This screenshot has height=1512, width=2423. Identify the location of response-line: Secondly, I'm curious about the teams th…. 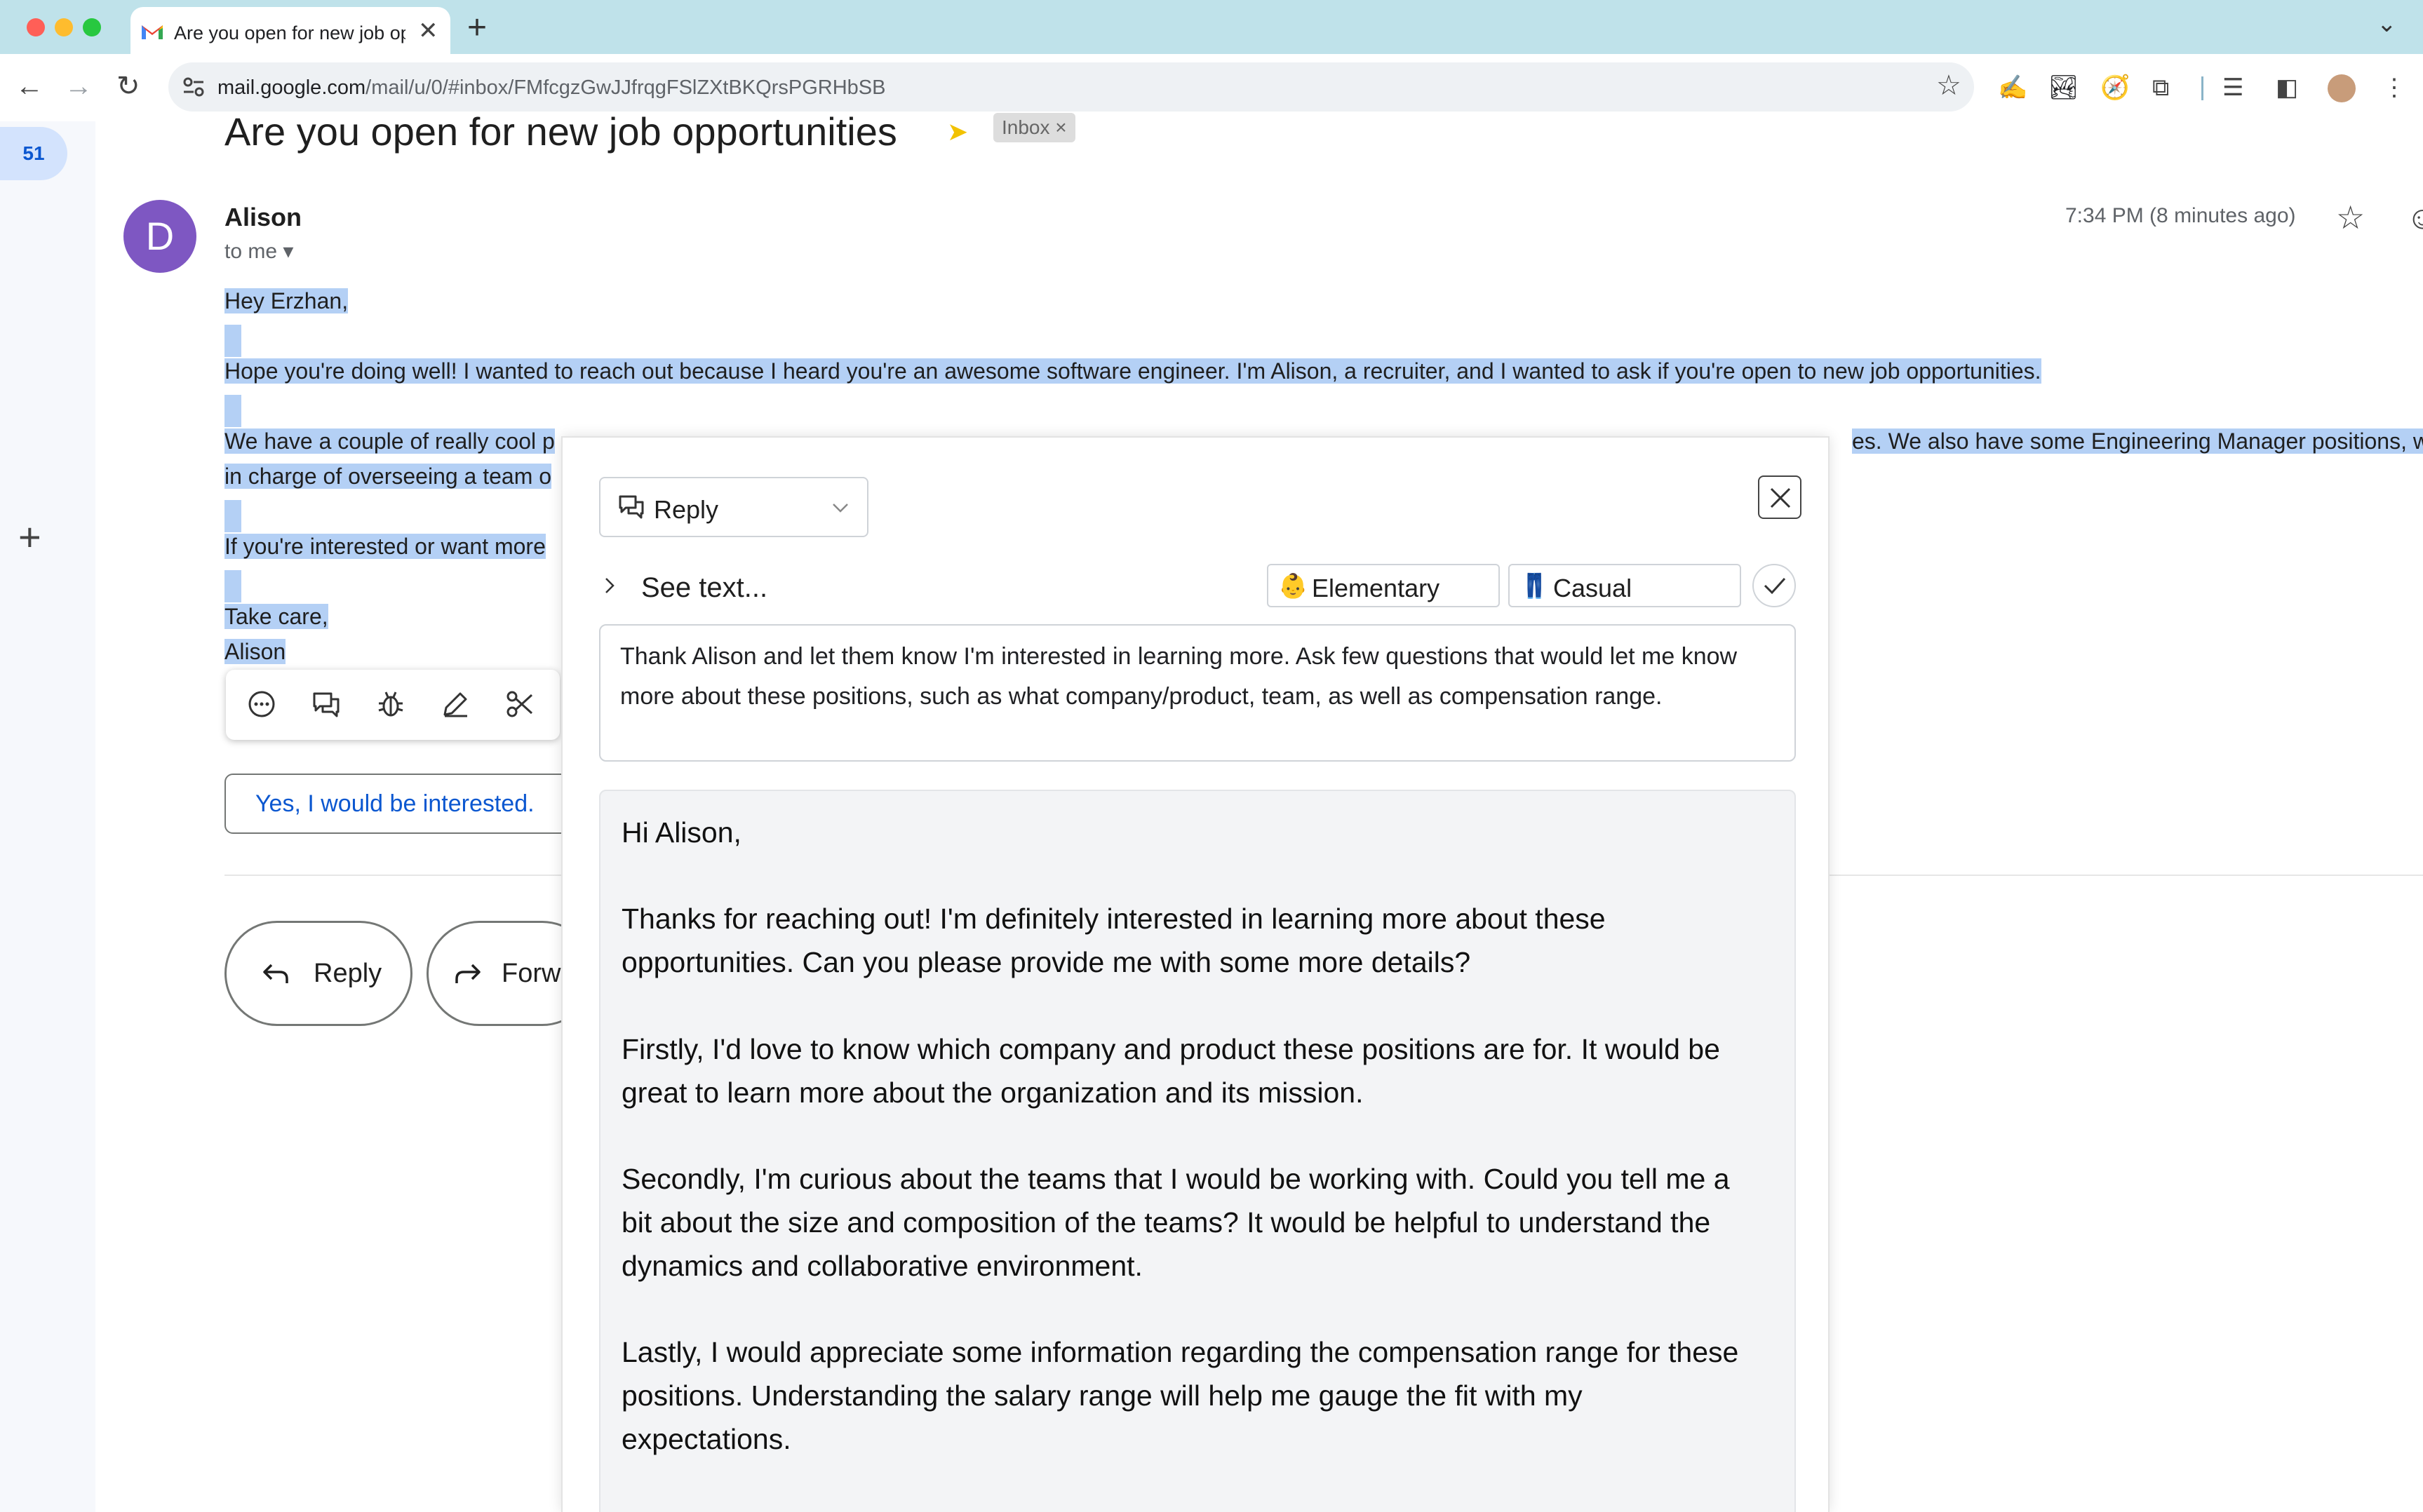
(1176, 1179).